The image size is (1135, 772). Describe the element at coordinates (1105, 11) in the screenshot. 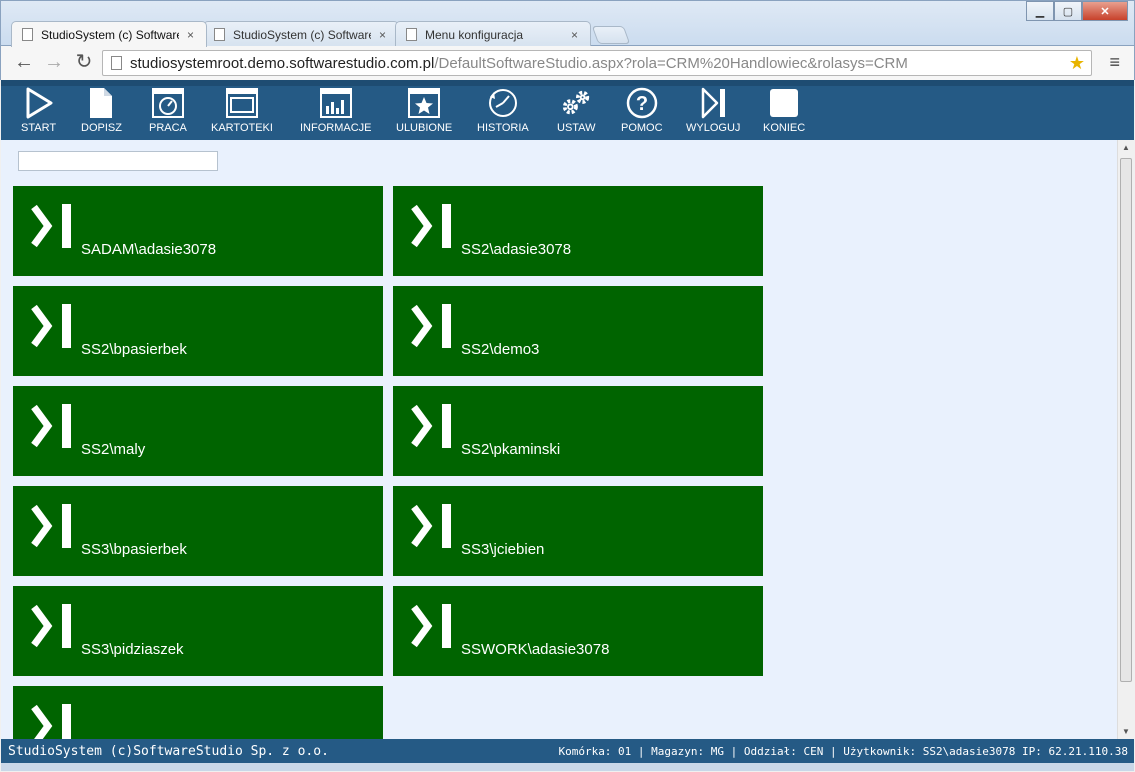

I see `close-window-button: ✕` at that location.